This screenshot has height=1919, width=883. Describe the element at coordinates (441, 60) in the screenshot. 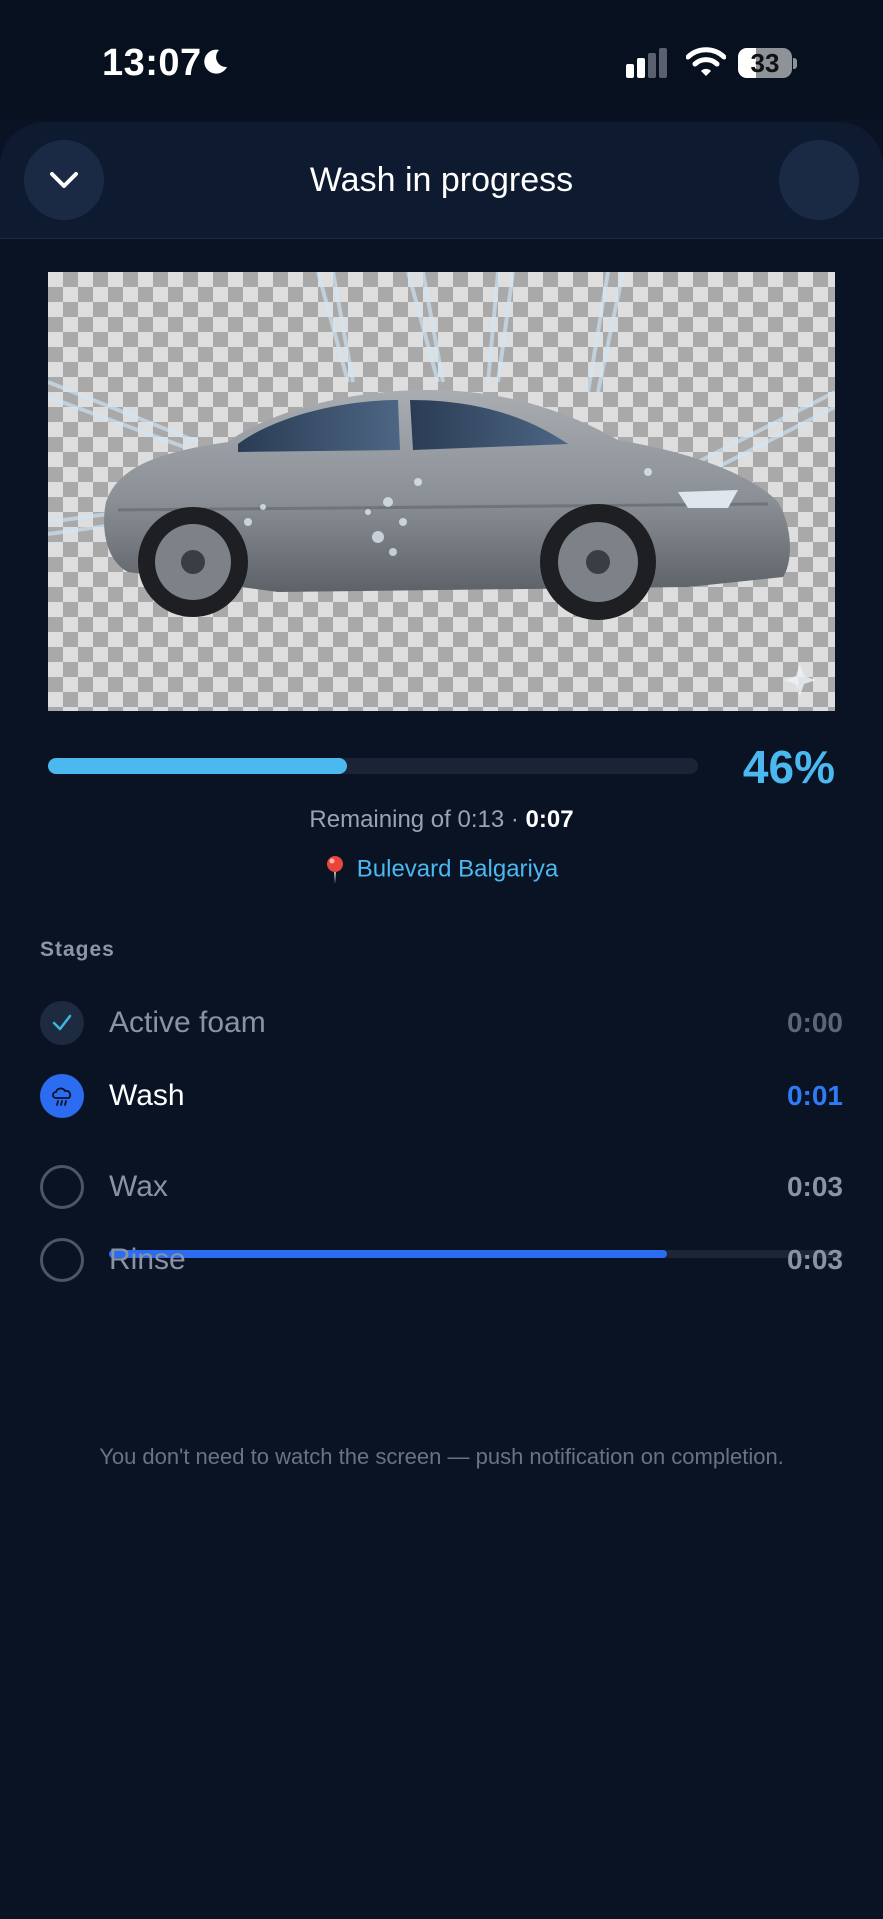

I see `status-bar: 13:07 33` at that location.